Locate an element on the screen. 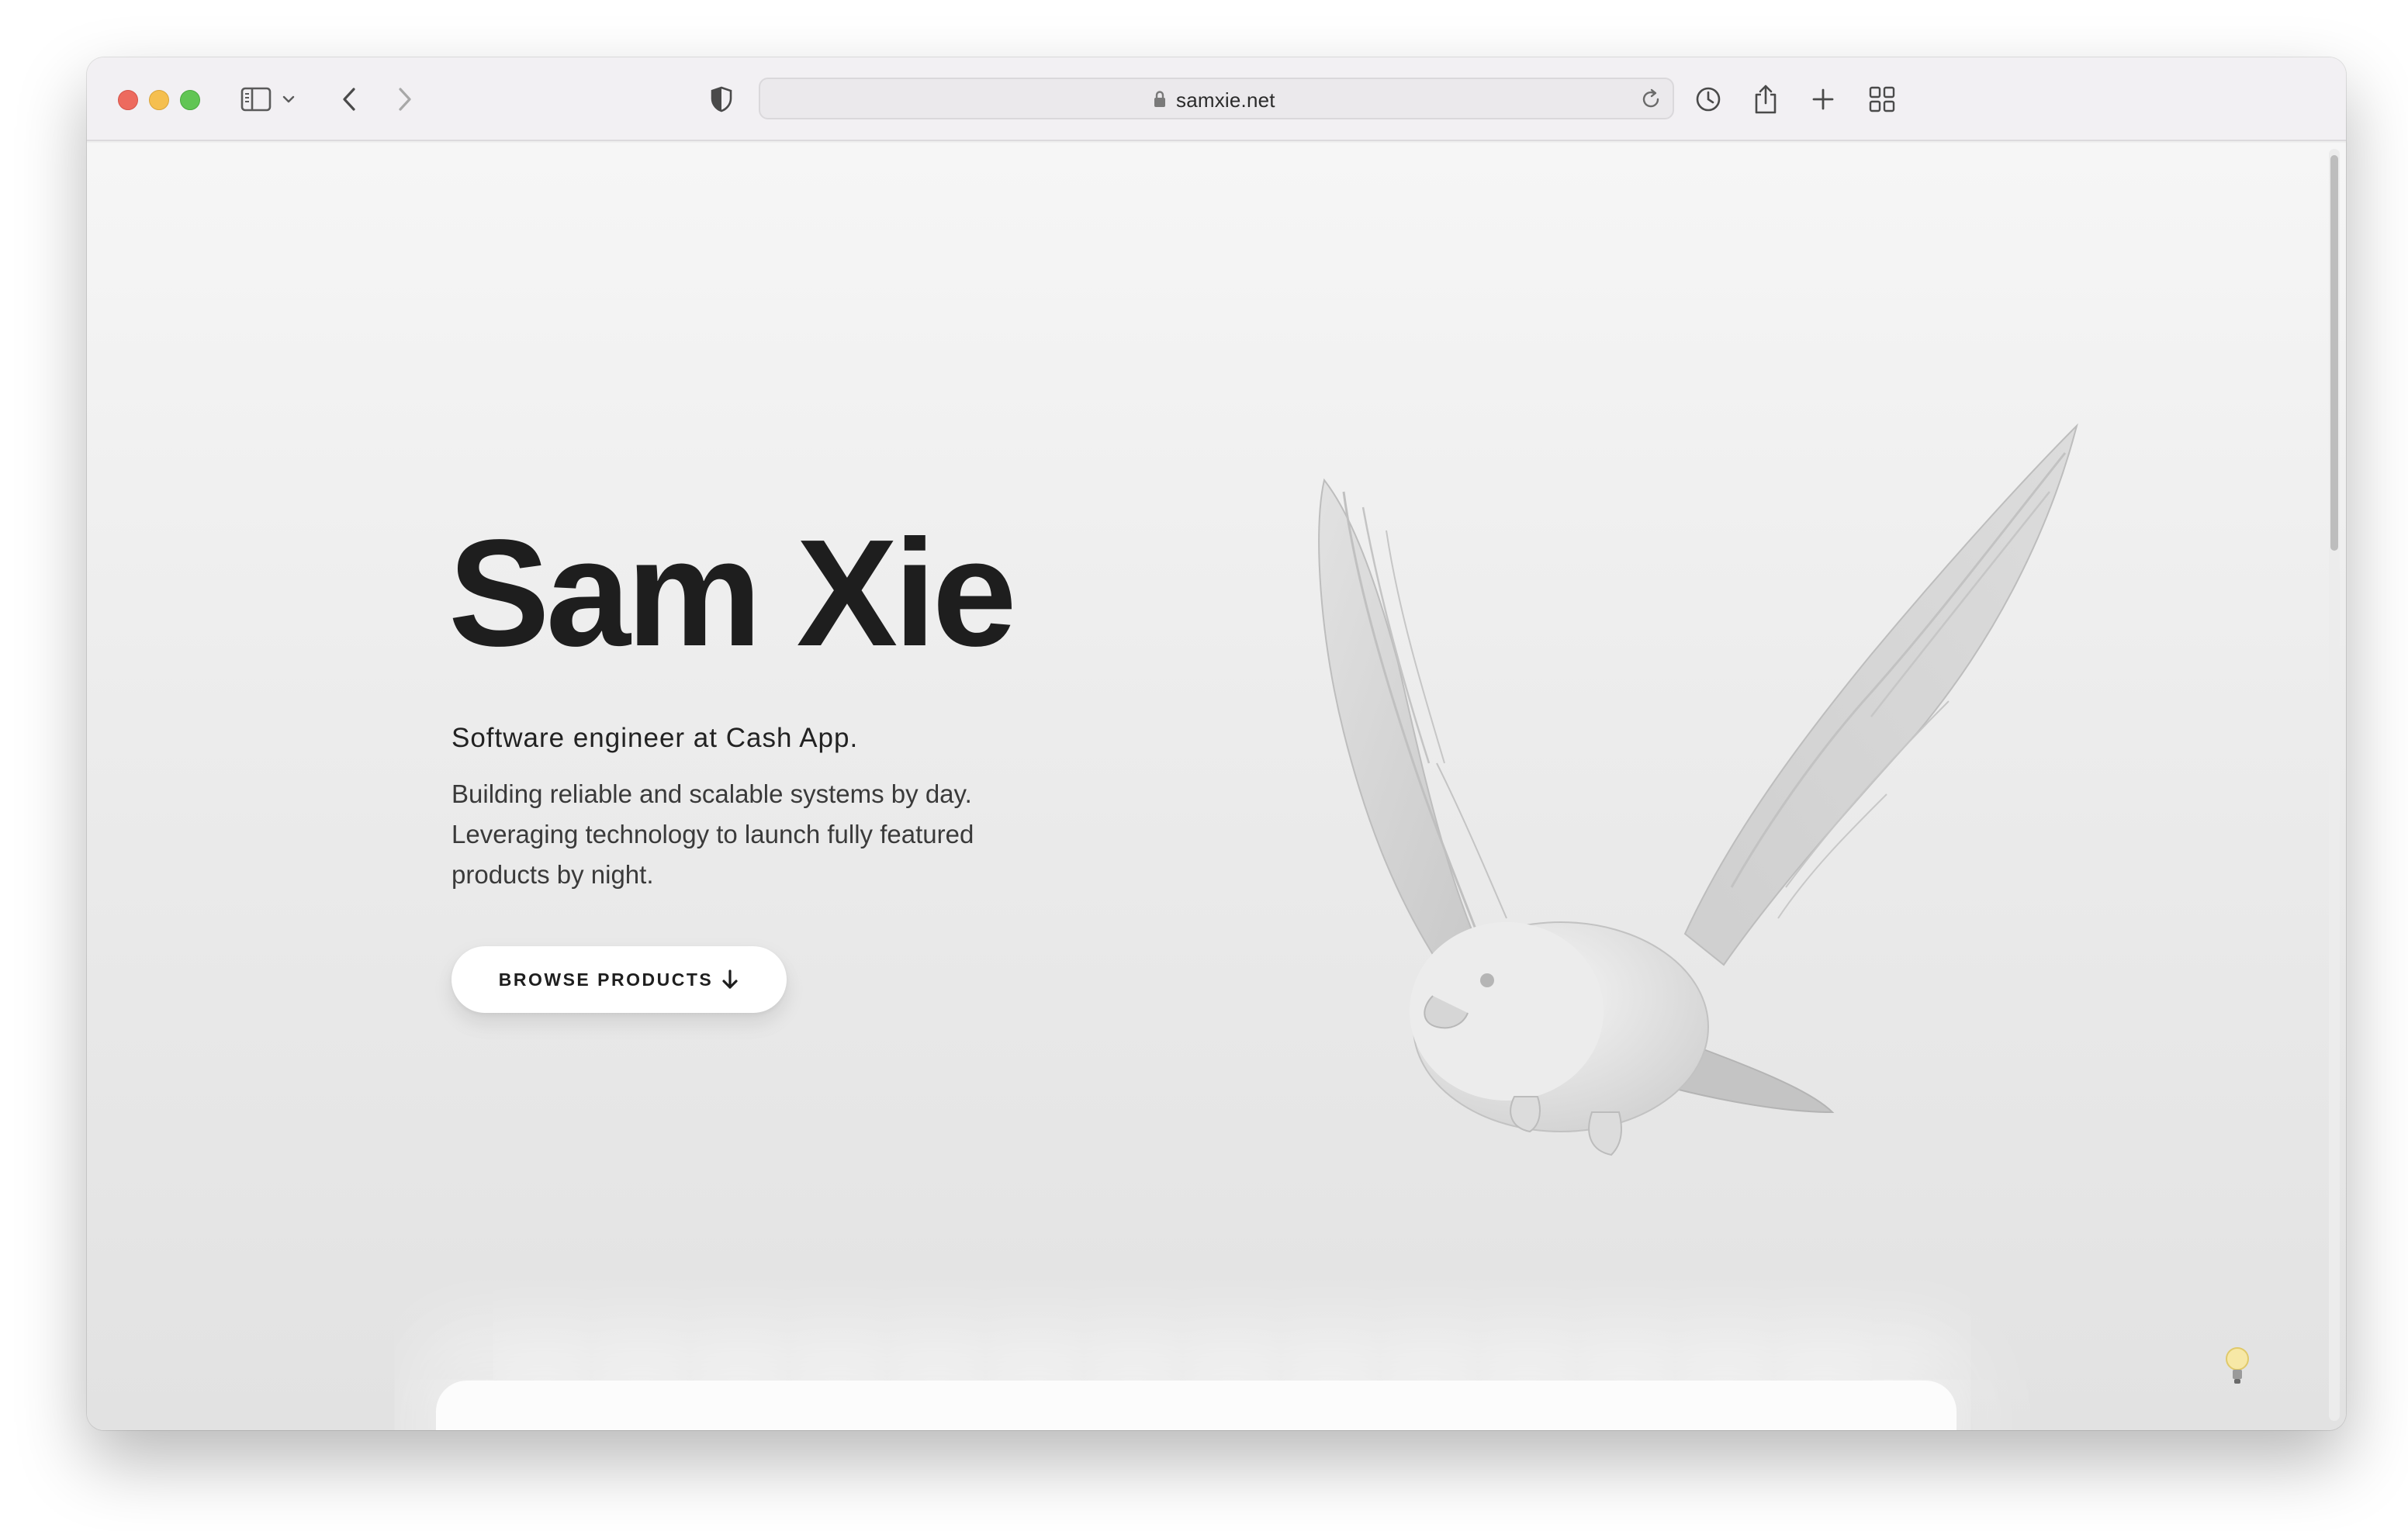  scrollbar-thumb is located at coordinates (2334, 353).